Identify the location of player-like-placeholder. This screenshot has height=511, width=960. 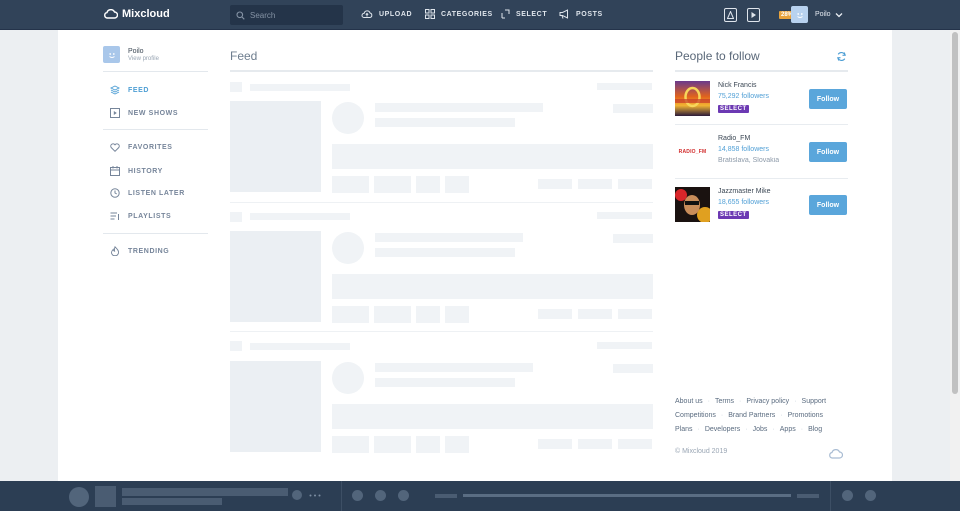
(297, 495).